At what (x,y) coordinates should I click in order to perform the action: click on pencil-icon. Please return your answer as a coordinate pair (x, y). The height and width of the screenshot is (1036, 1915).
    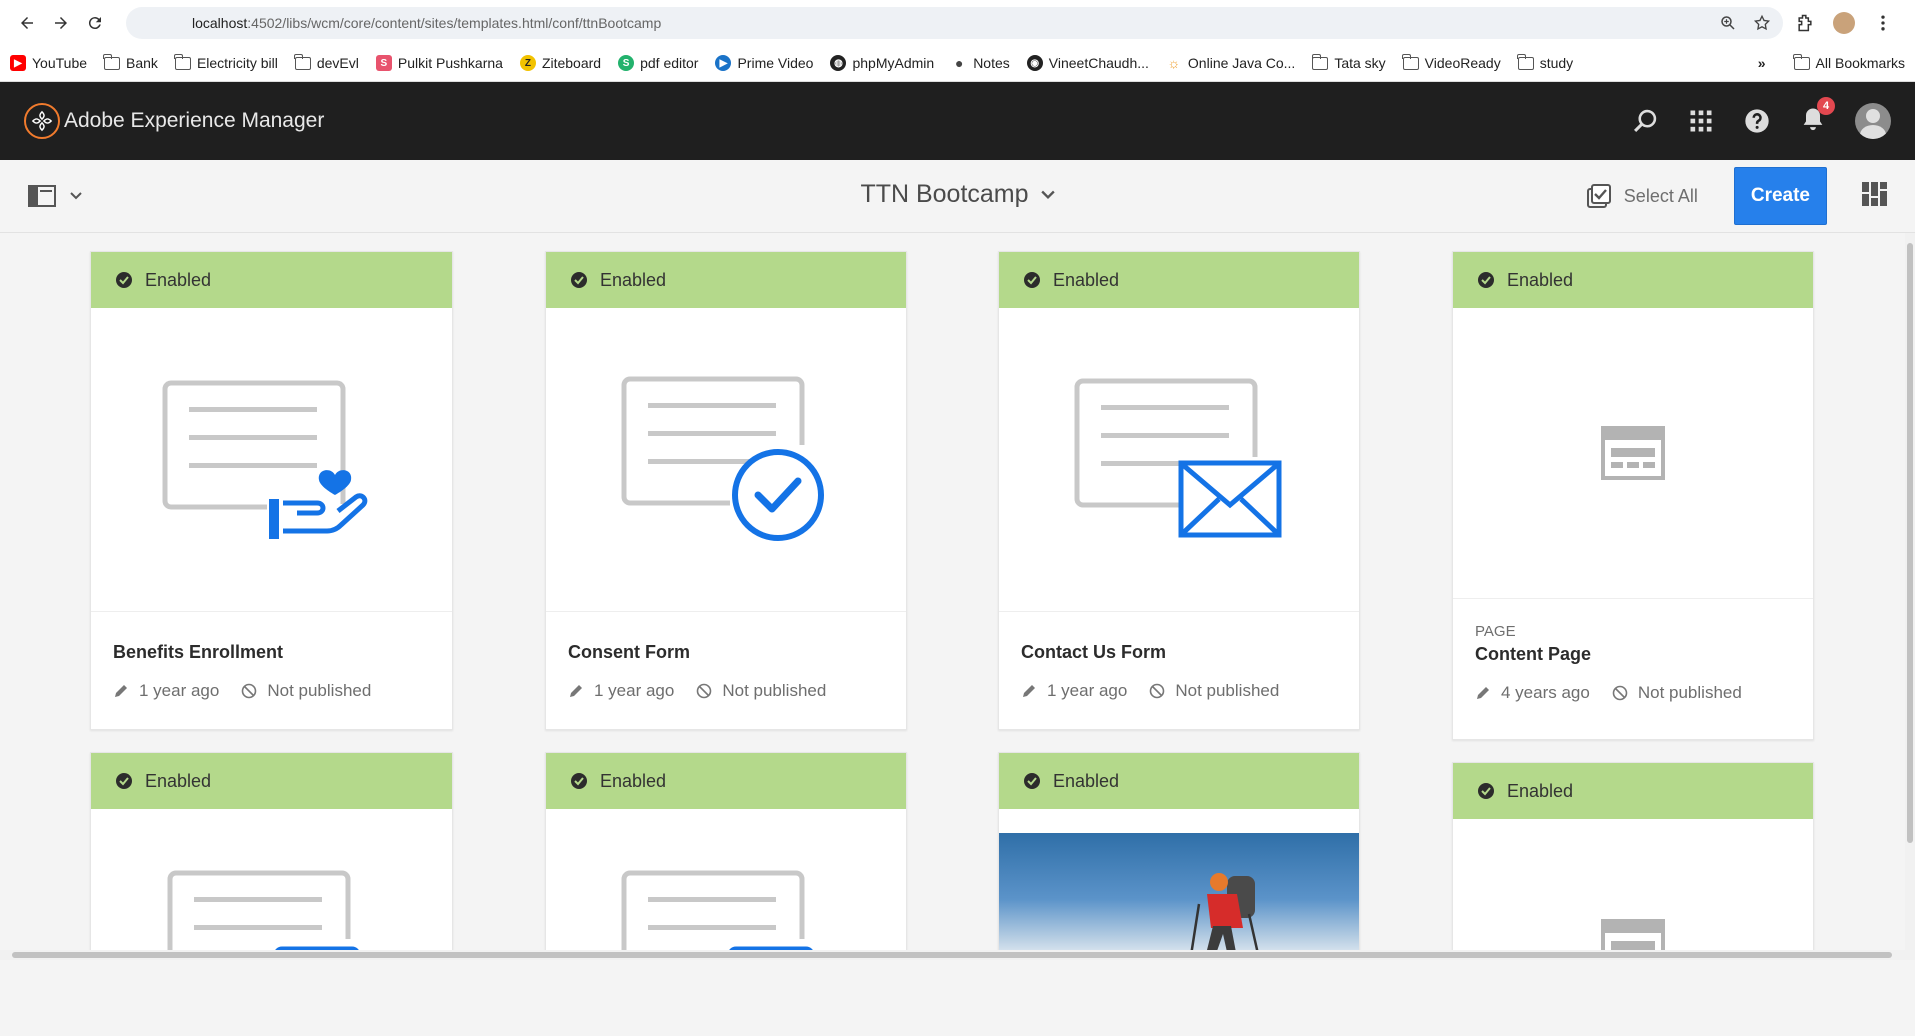
    Looking at the image, I should click on (1029, 691).